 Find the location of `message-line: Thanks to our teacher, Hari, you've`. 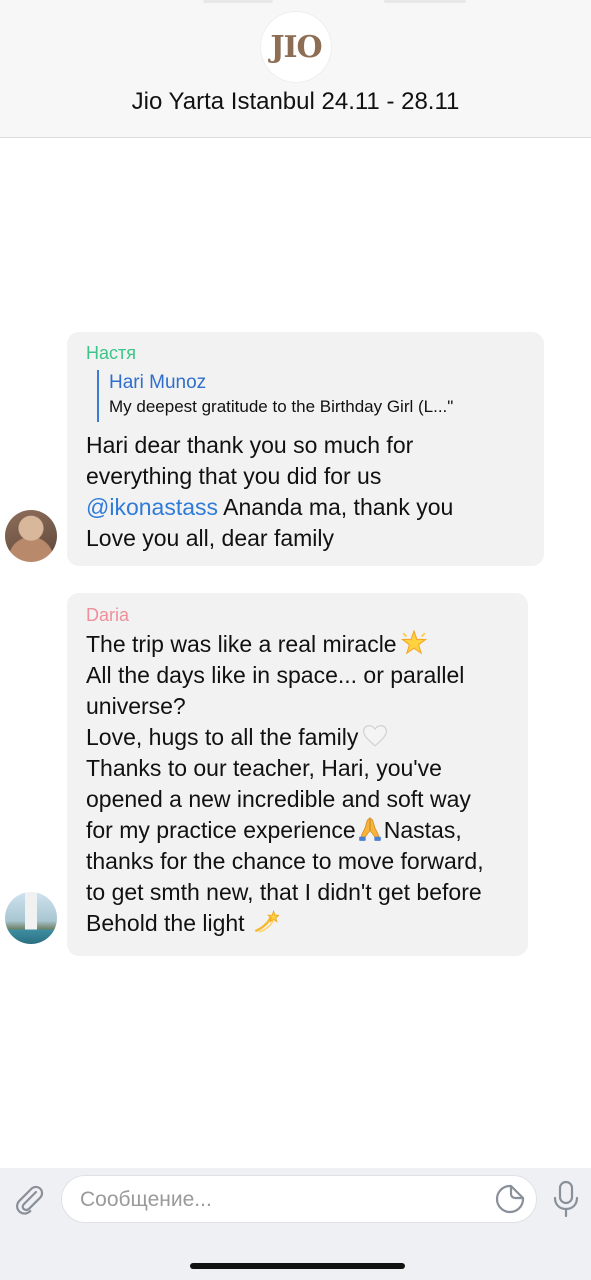

message-line: Thanks to our teacher, Hari, you've is located at coordinates (264, 768).